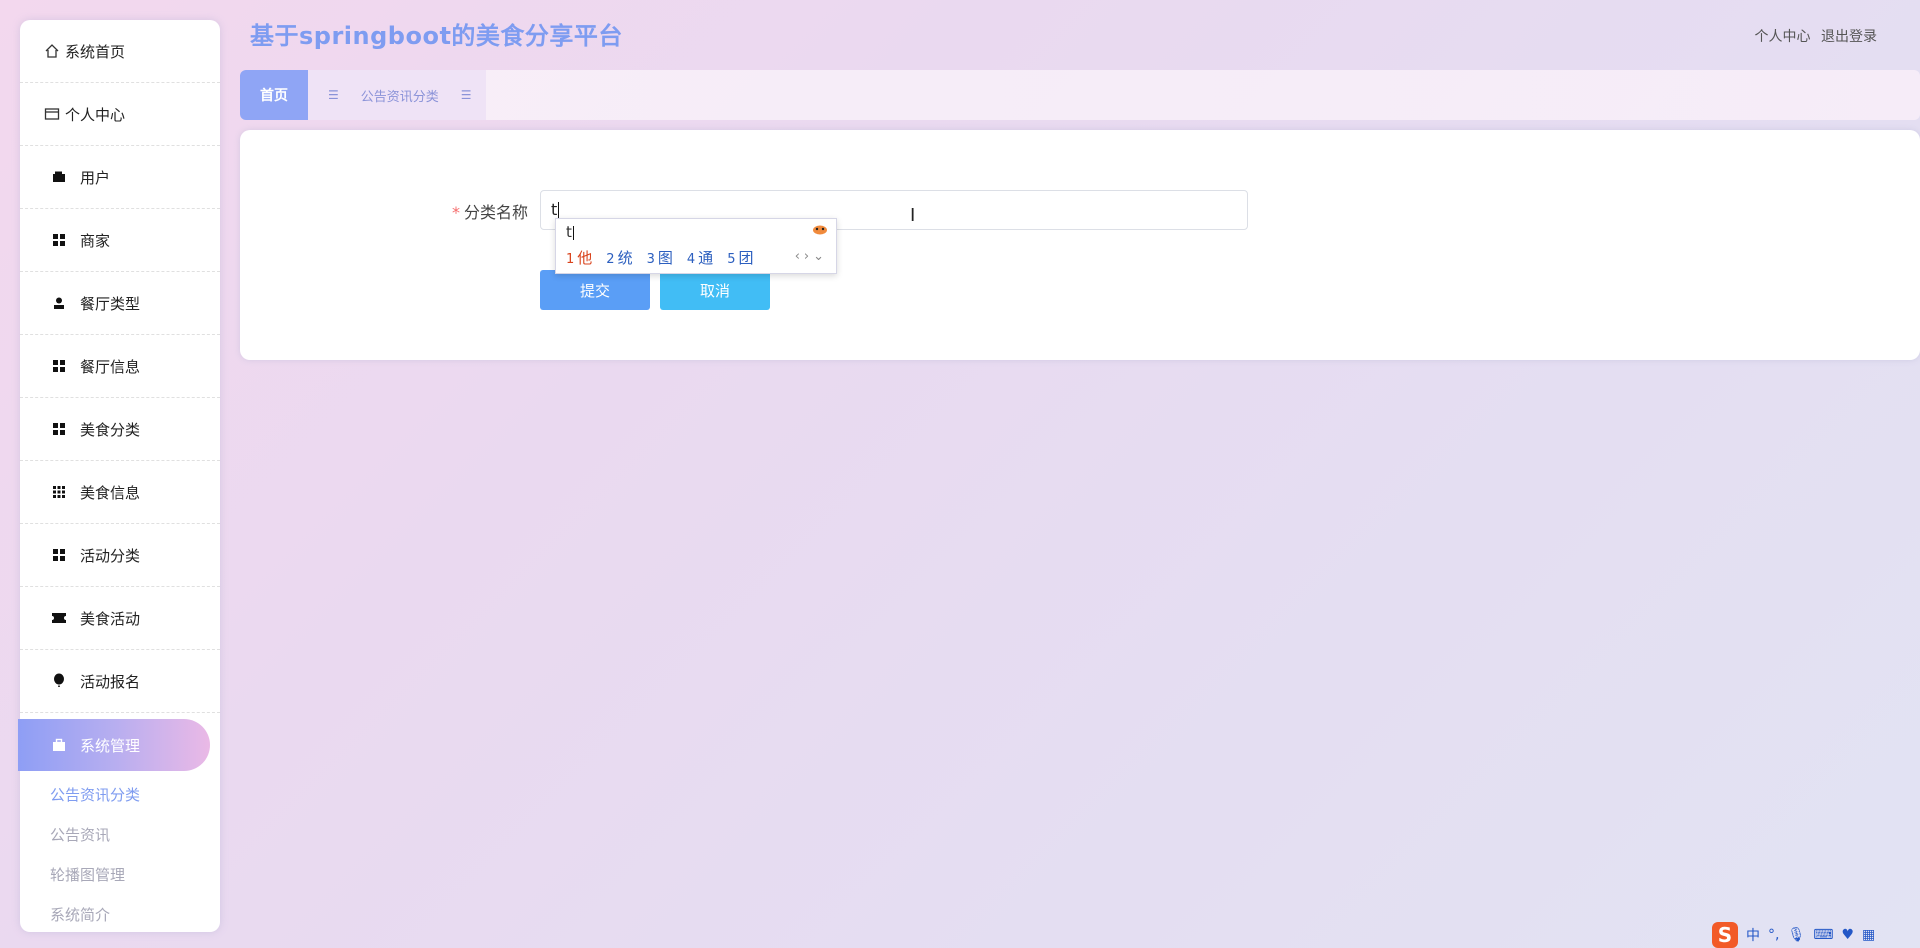 The width and height of the screenshot is (1920, 948). I want to click on sidebar-item-food-activities: 美食活动, so click(120, 618).